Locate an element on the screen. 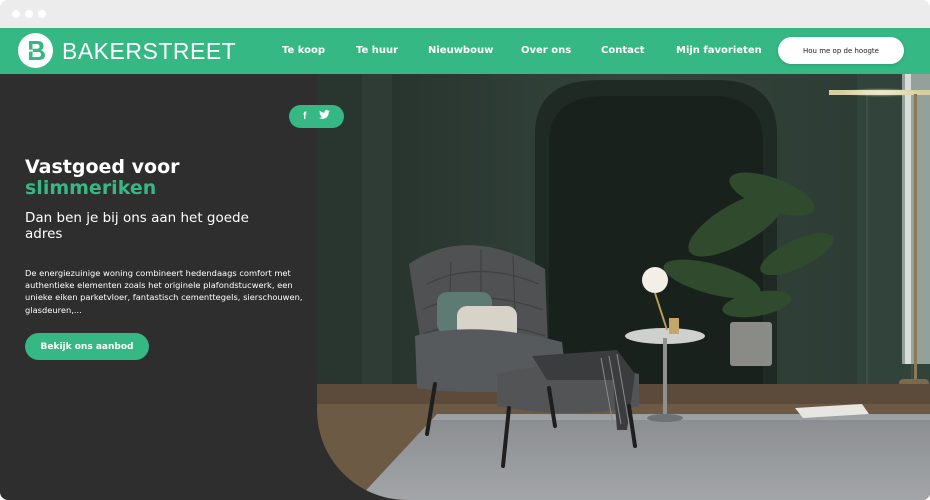 The width and height of the screenshot is (930, 500). logo-icon is located at coordinates (35, 50).